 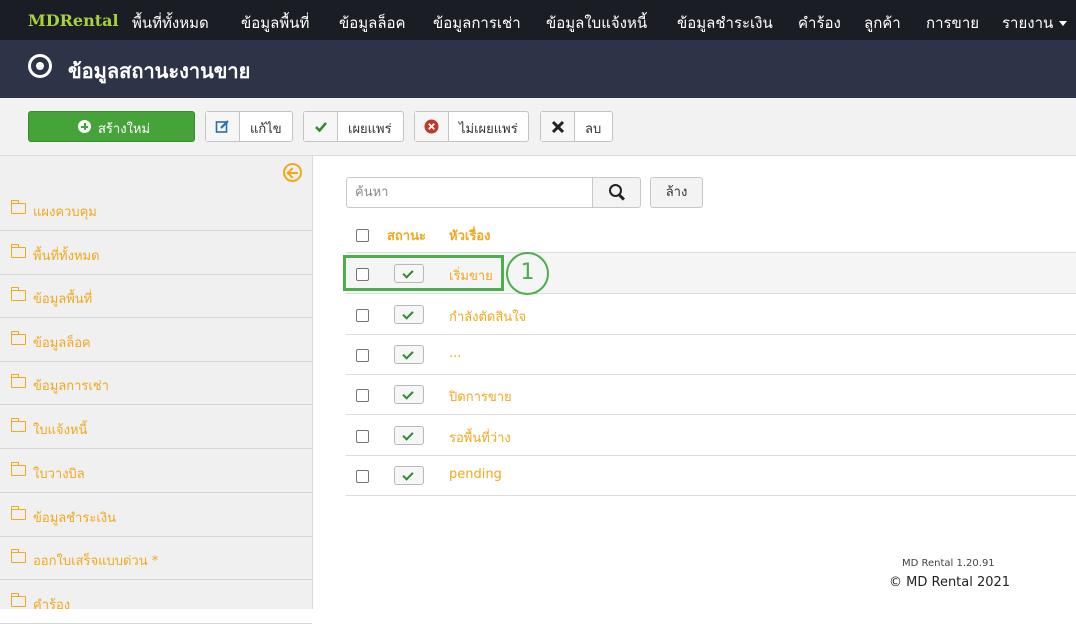 What do you see at coordinates (156, 209) in the screenshot?
I see `sidebar-item-dashboard: แผงควบคุม` at bounding box center [156, 209].